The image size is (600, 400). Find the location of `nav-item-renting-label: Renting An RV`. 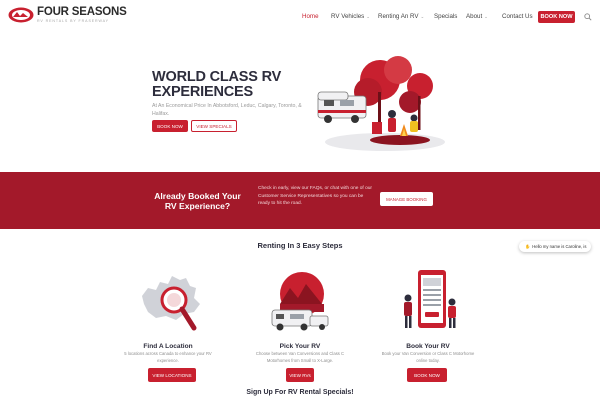

nav-item-renting-label: Renting An RV is located at coordinates (398, 16).